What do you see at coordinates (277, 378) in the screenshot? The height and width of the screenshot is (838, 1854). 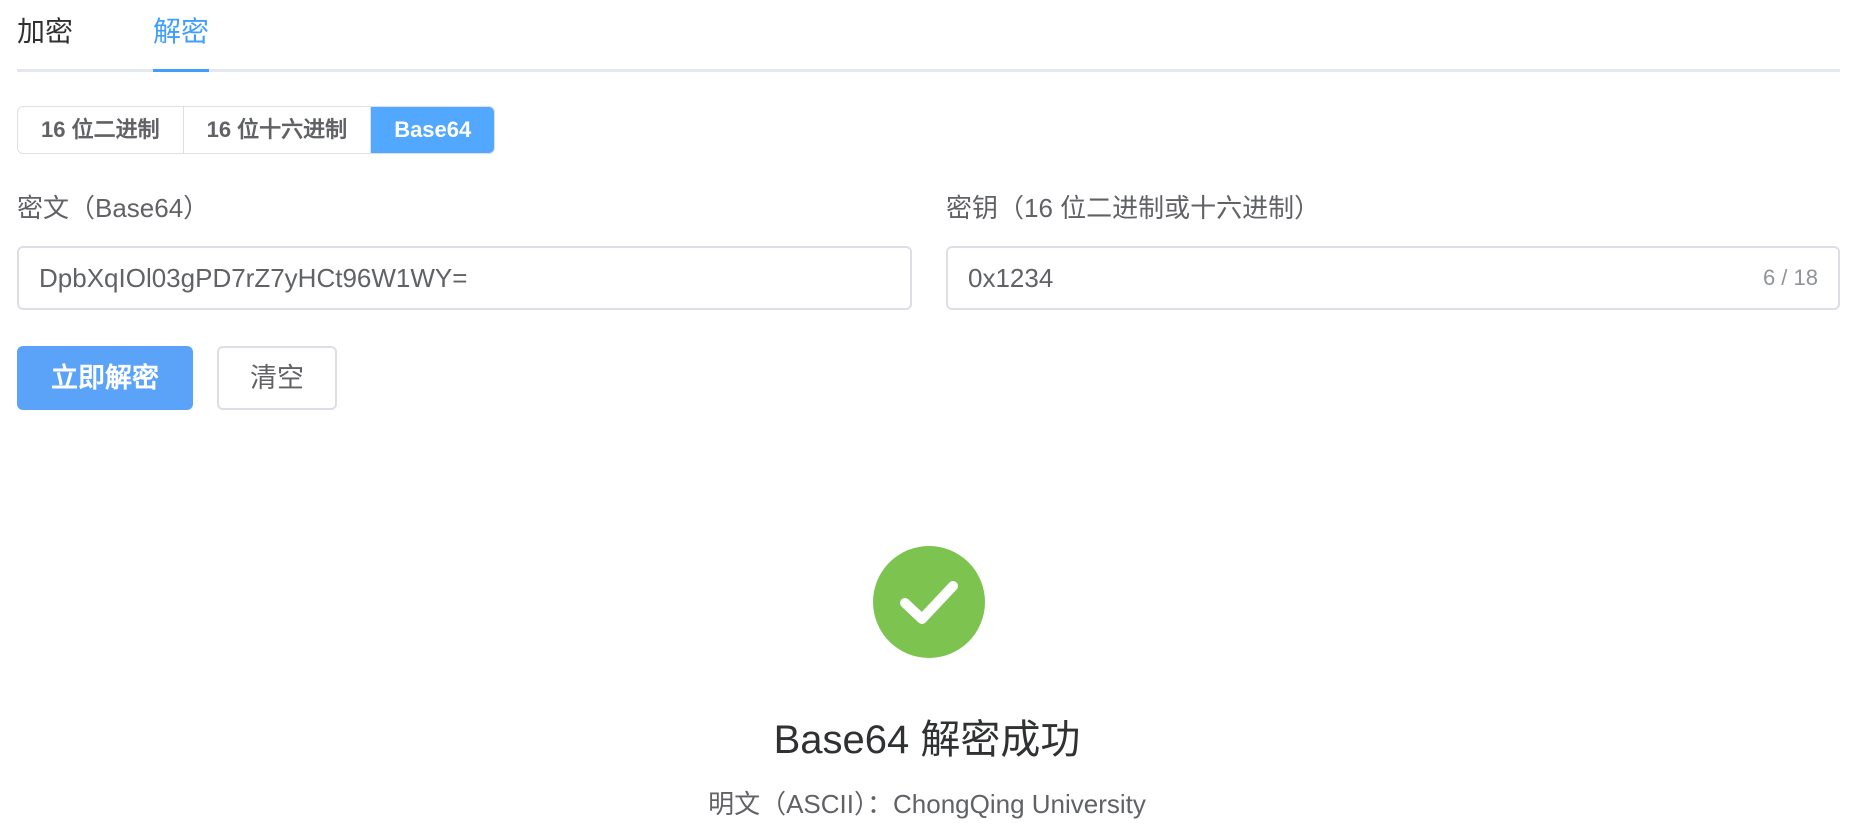 I see `clear-button: 清空` at bounding box center [277, 378].